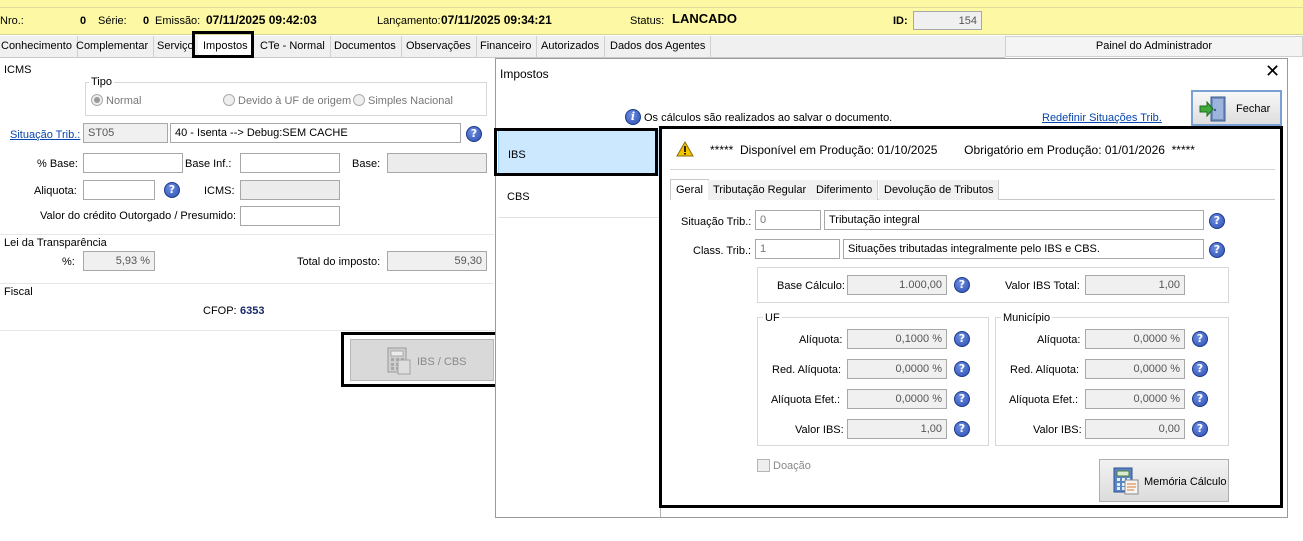  Describe the element at coordinates (138, 216) in the screenshot. I see `credito-label: Valor do crédito Outorgado / Presumido:` at that location.